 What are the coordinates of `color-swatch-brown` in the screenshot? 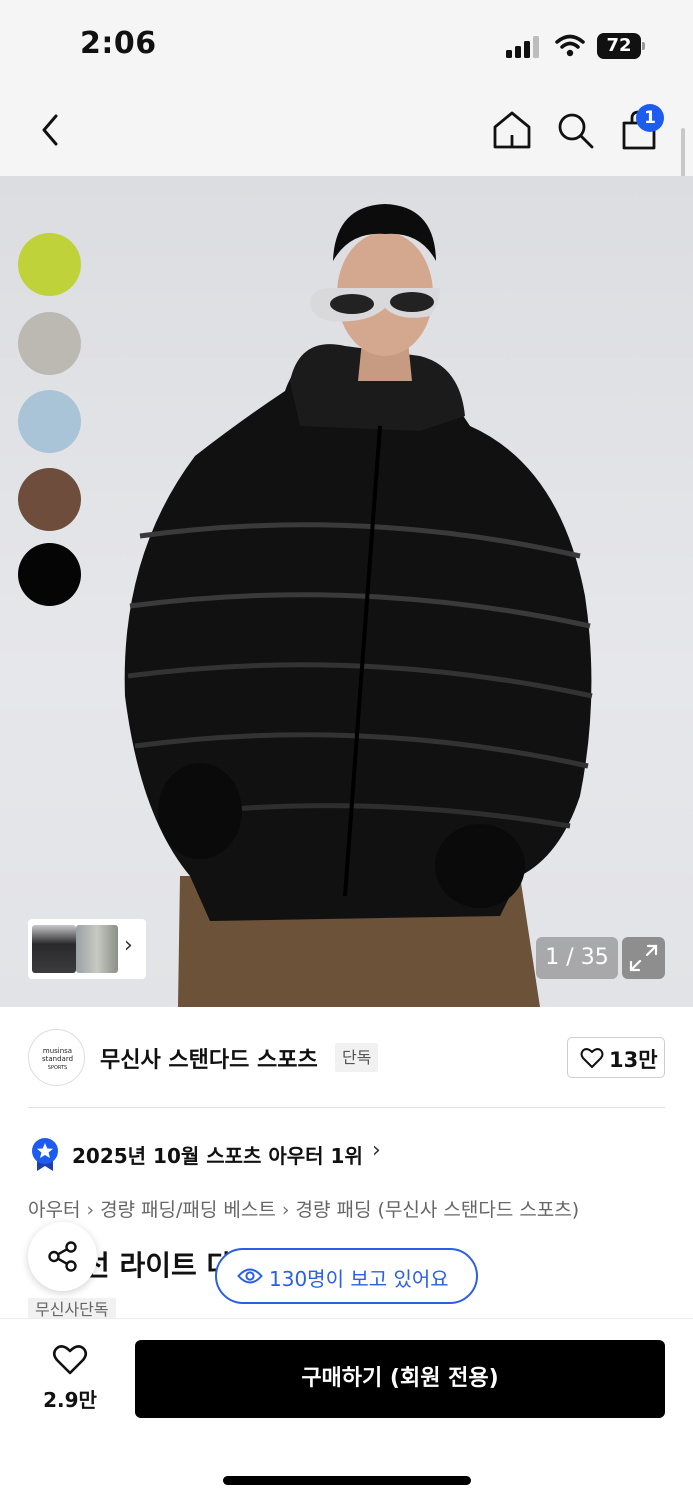 It's located at (49, 499).